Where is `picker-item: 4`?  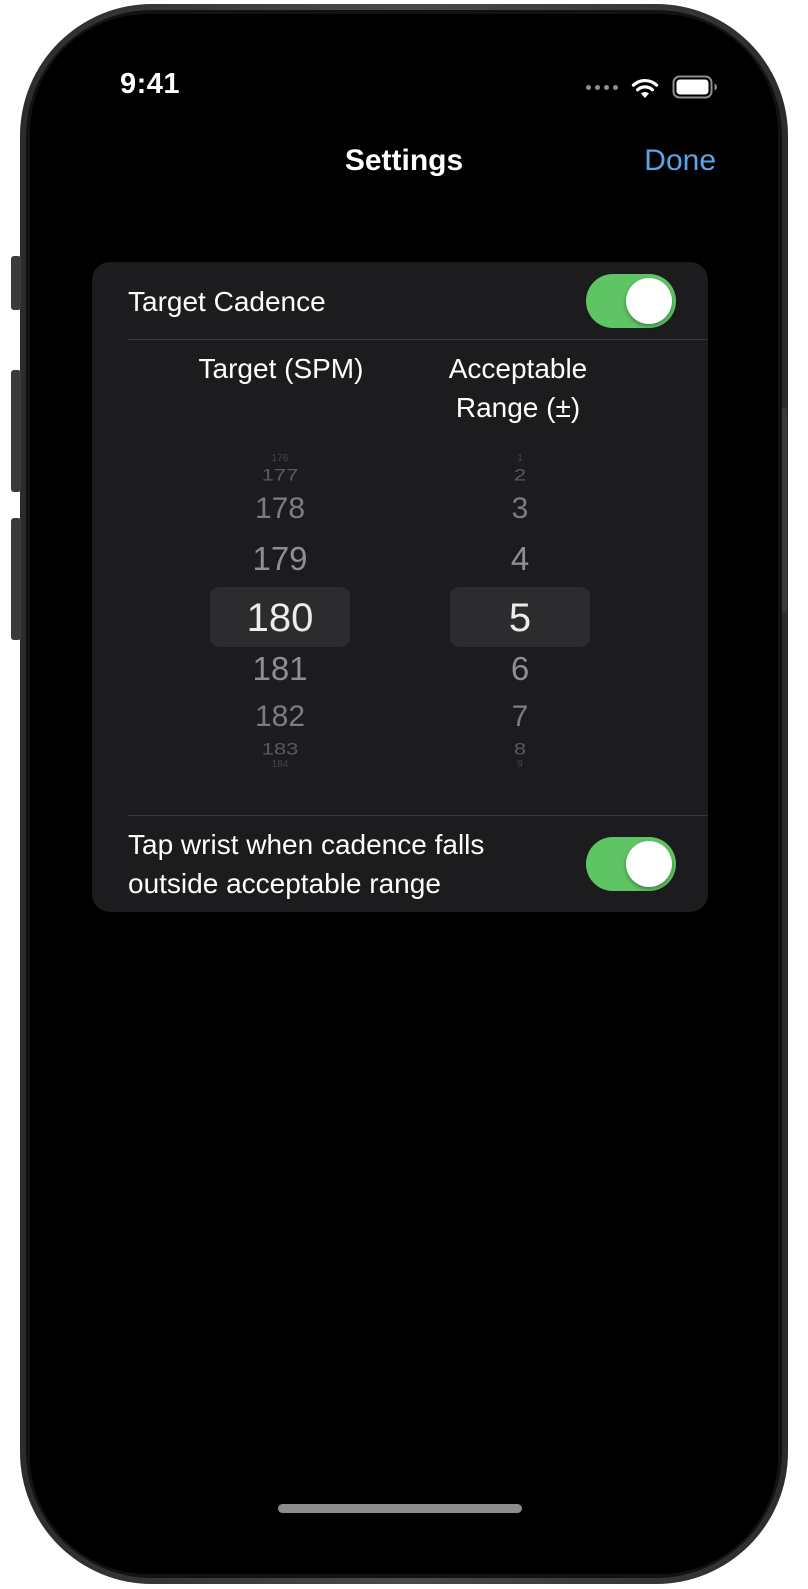
picker-item: 4 is located at coordinates (520, 559).